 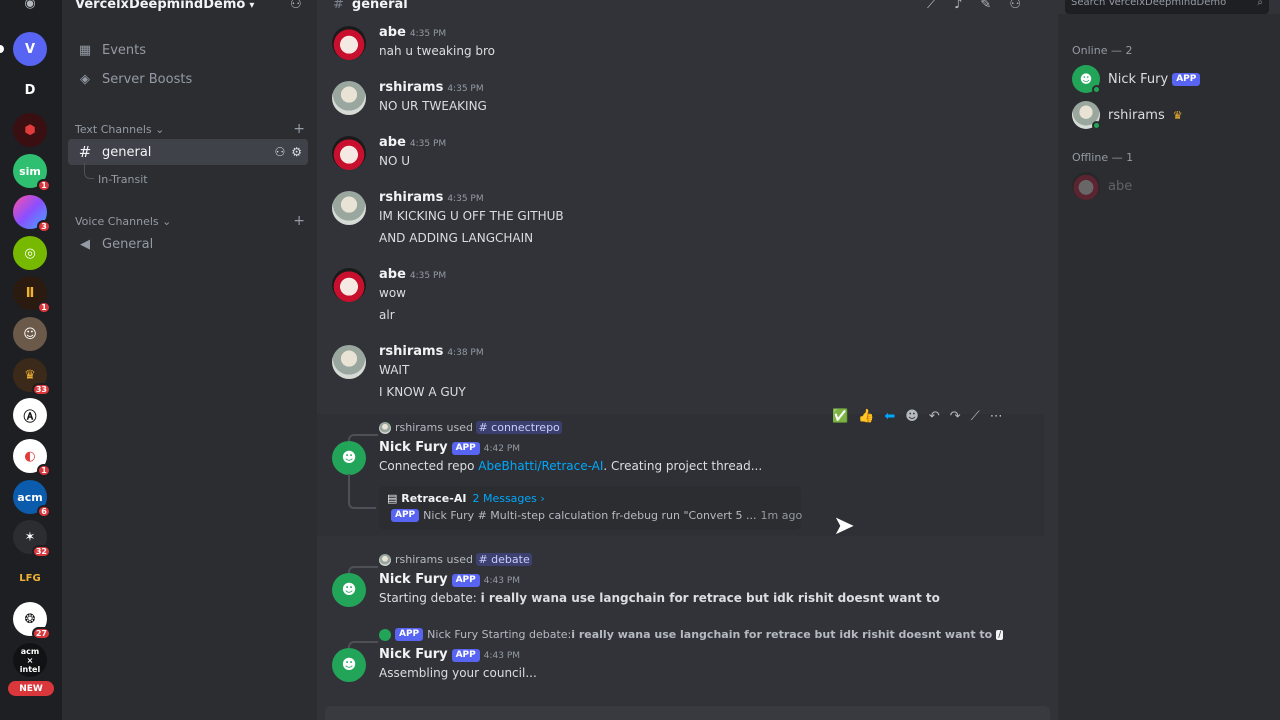 What do you see at coordinates (296, 6) in the screenshot?
I see `invite-people-icon: ⚇` at bounding box center [296, 6].